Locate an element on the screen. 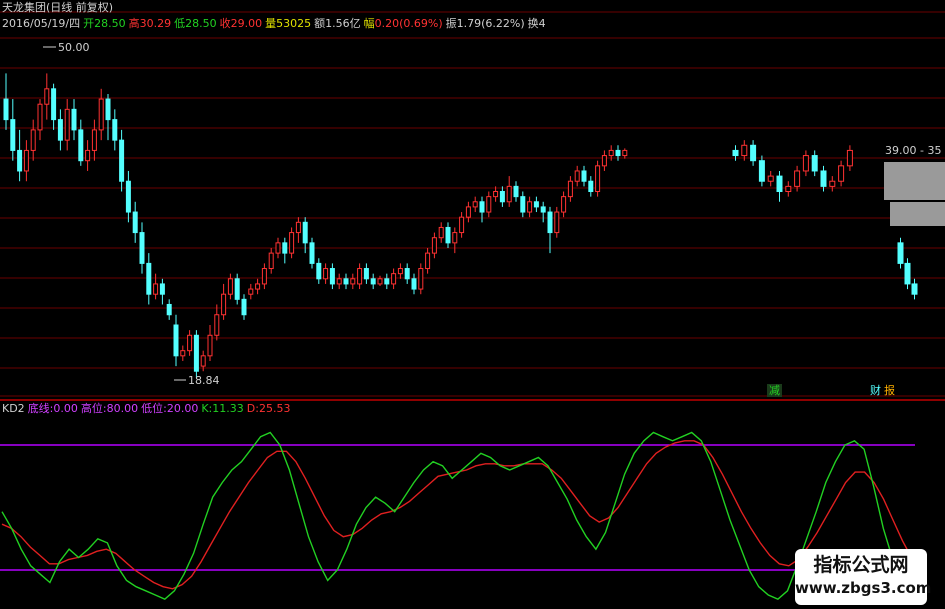  turnover-value: 4 is located at coordinates (542, 23).